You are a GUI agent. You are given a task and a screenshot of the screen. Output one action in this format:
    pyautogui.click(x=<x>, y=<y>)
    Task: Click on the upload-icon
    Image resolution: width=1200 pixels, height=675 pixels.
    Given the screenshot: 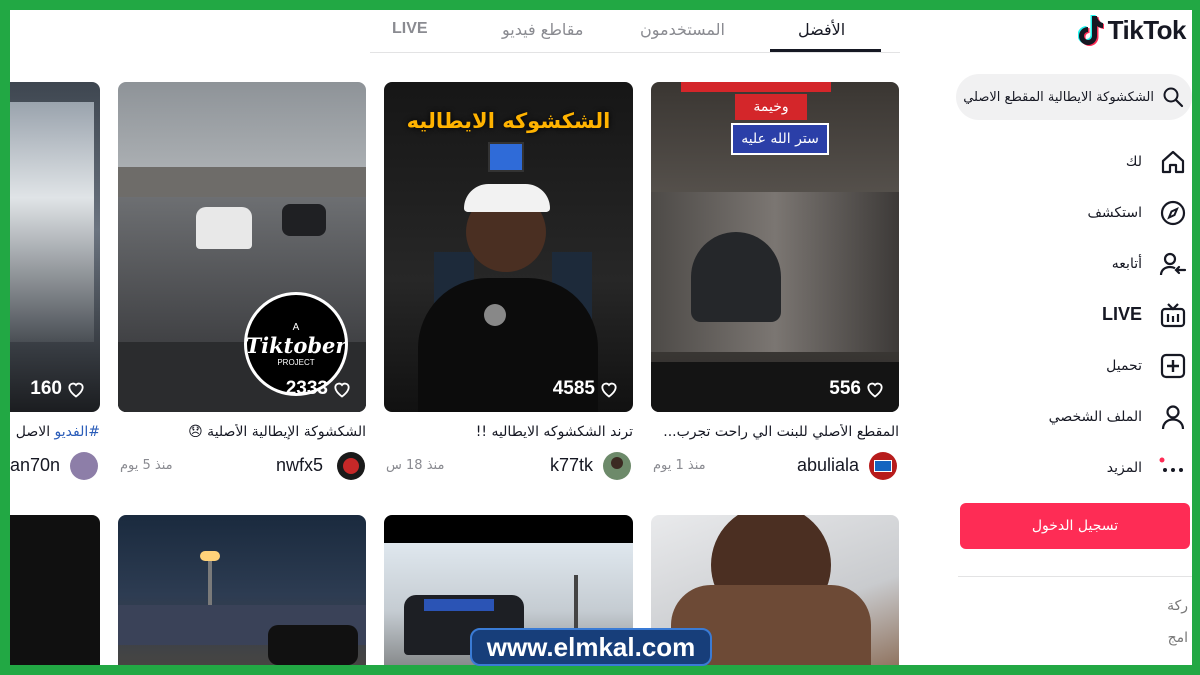 What is the action you would take?
    pyautogui.click(x=1173, y=365)
    